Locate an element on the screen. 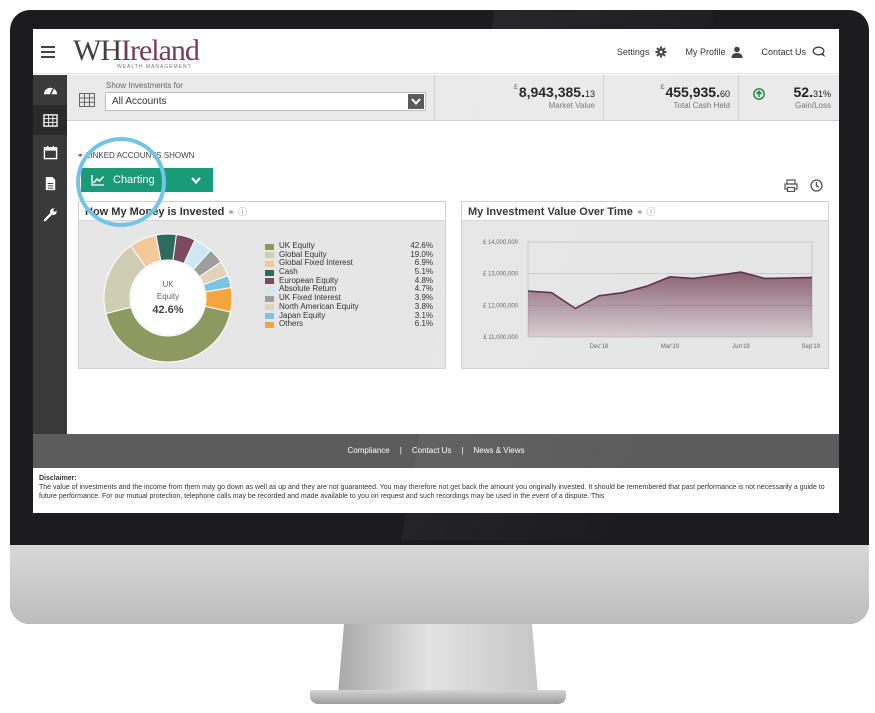 The width and height of the screenshot is (875, 713). account-filter-label: Show Investments for is located at coordinates (144, 85).